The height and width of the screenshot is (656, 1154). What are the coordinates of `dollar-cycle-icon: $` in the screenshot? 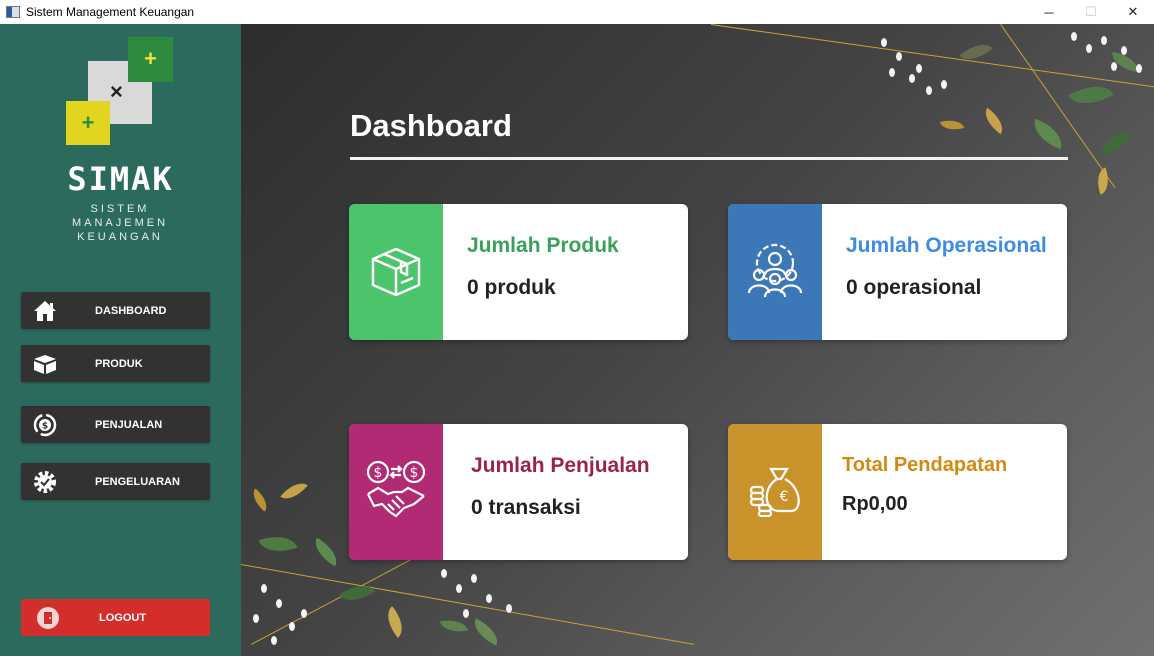 It's located at (45, 425).